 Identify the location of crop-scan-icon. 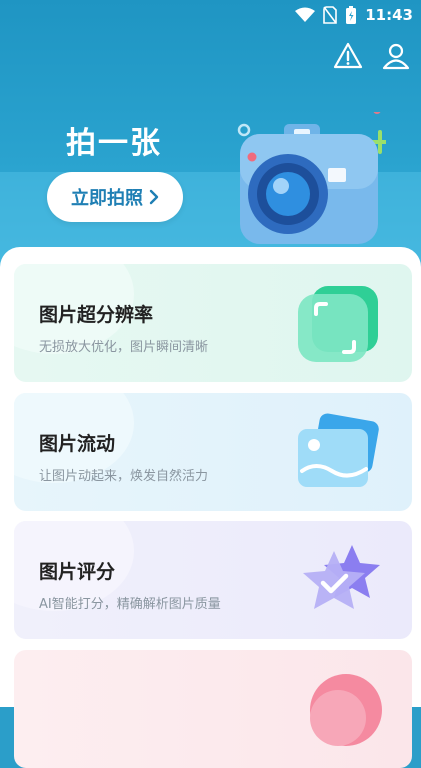
(338, 324).